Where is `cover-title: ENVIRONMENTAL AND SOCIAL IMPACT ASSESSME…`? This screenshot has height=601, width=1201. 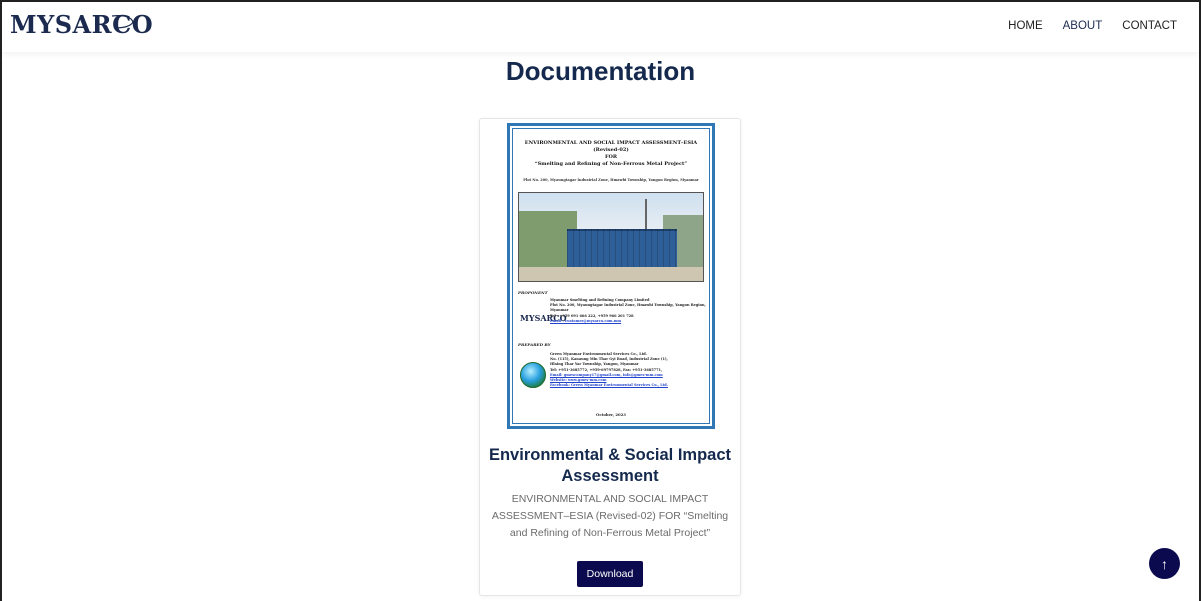 cover-title: ENVIRONMENTAL AND SOCIAL IMPACT ASSESSME… is located at coordinates (611, 154).